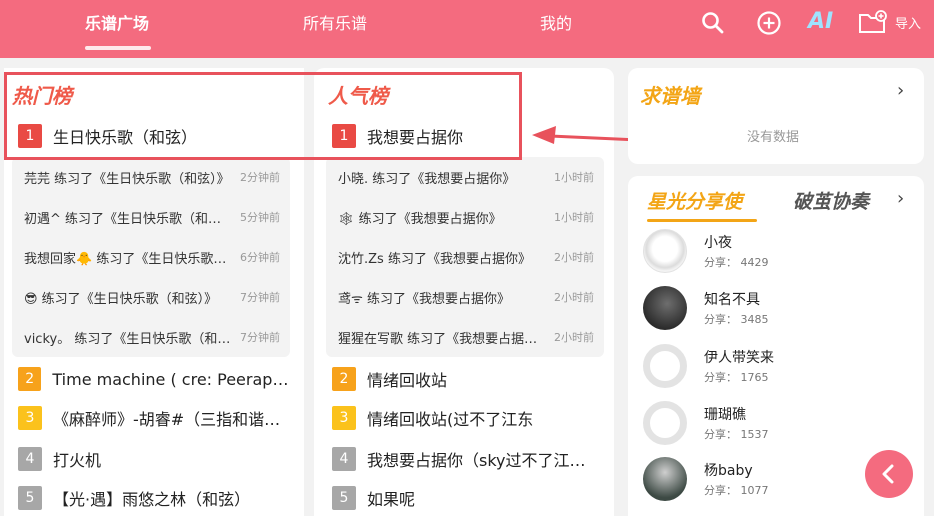  What do you see at coordinates (773, 137) in the screenshot?
I see `empty-state-text: 没有数据` at bounding box center [773, 137].